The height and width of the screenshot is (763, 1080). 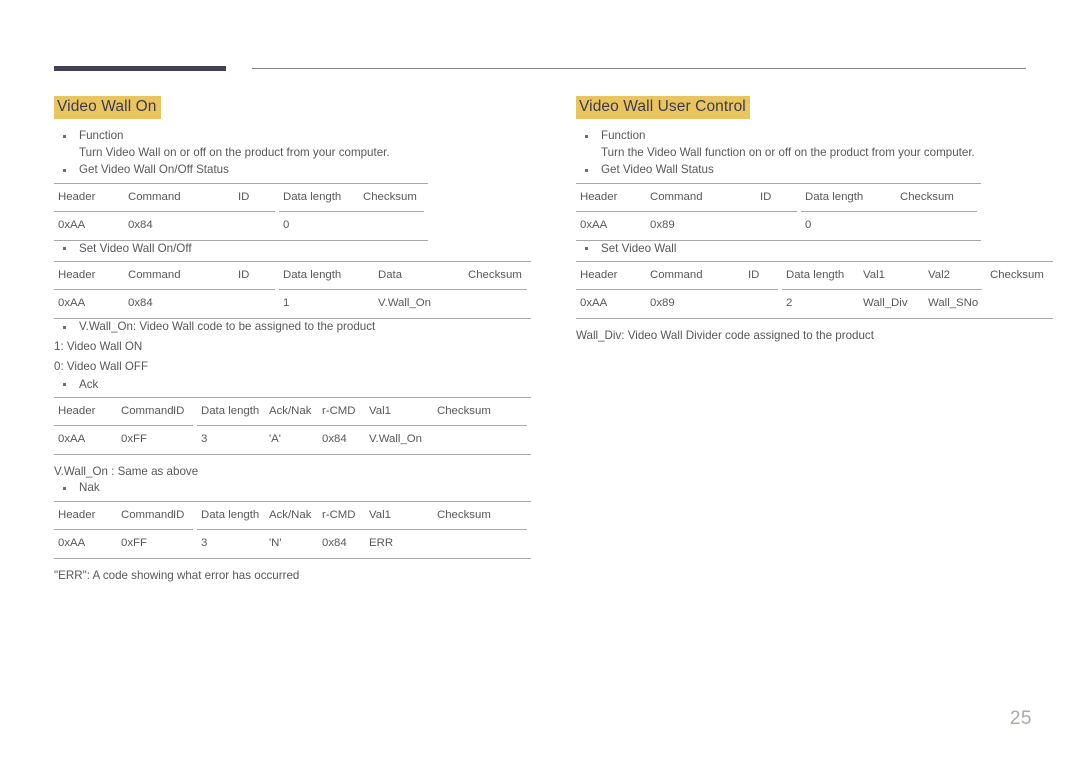 What do you see at coordinates (657, 169) in the screenshot?
I see `bullet-label: Get Video Wall Status` at bounding box center [657, 169].